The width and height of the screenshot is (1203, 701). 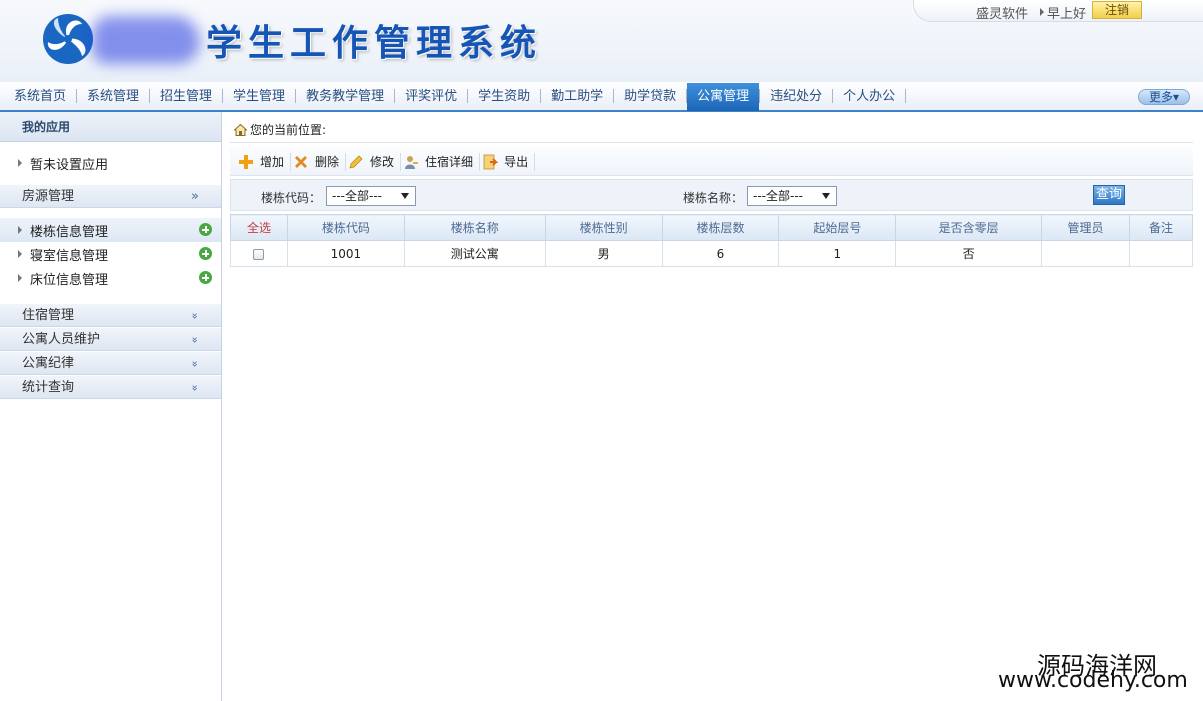 What do you see at coordinates (778, 196) in the screenshot?
I see `building-name-value: ---全部---` at bounding box center [778, 196].